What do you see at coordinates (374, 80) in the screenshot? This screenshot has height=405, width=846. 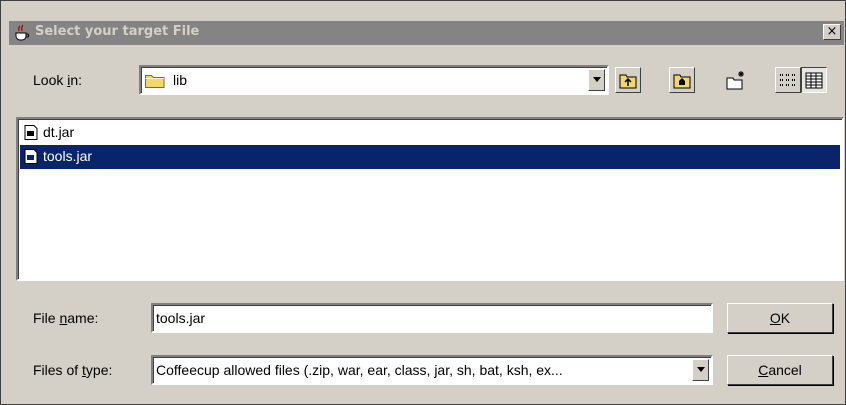 I see `look-in-combo: lib` at bounding box center [374, 80].